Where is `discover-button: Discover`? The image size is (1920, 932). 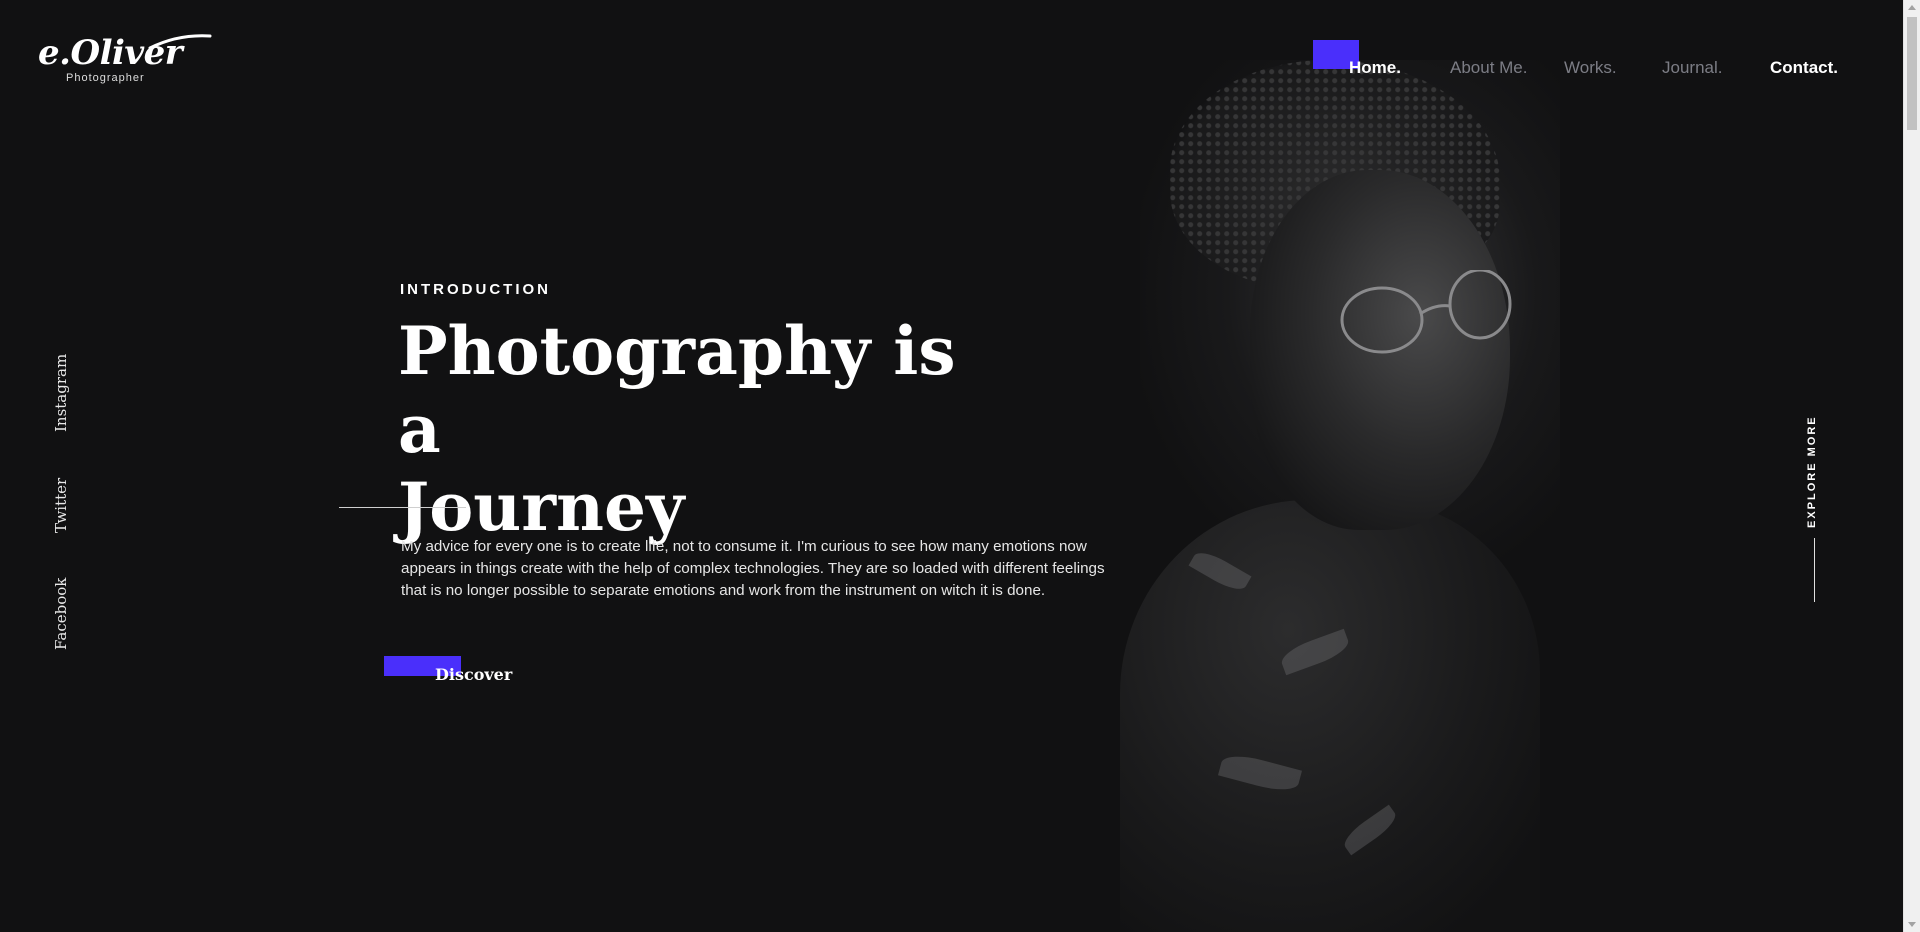 discover-button: Discover is located at coordinates (454, 676).